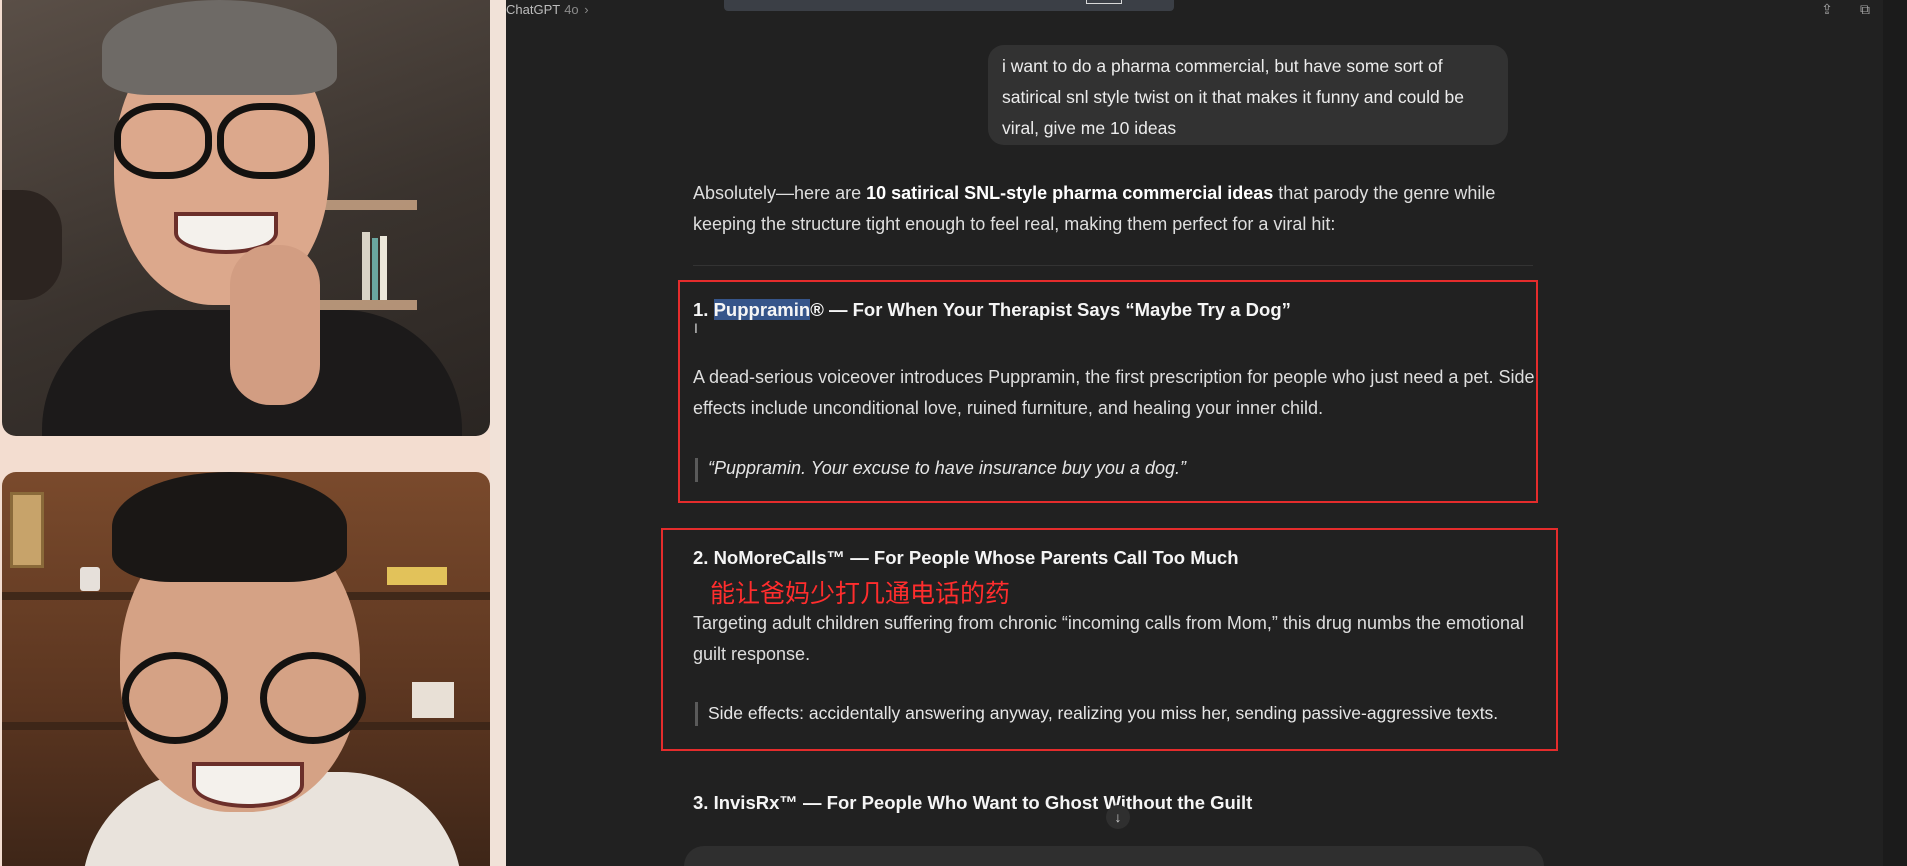  Describe the element at coordinates (1113, 265) in the screenshot. I see `section-divider` at that location.